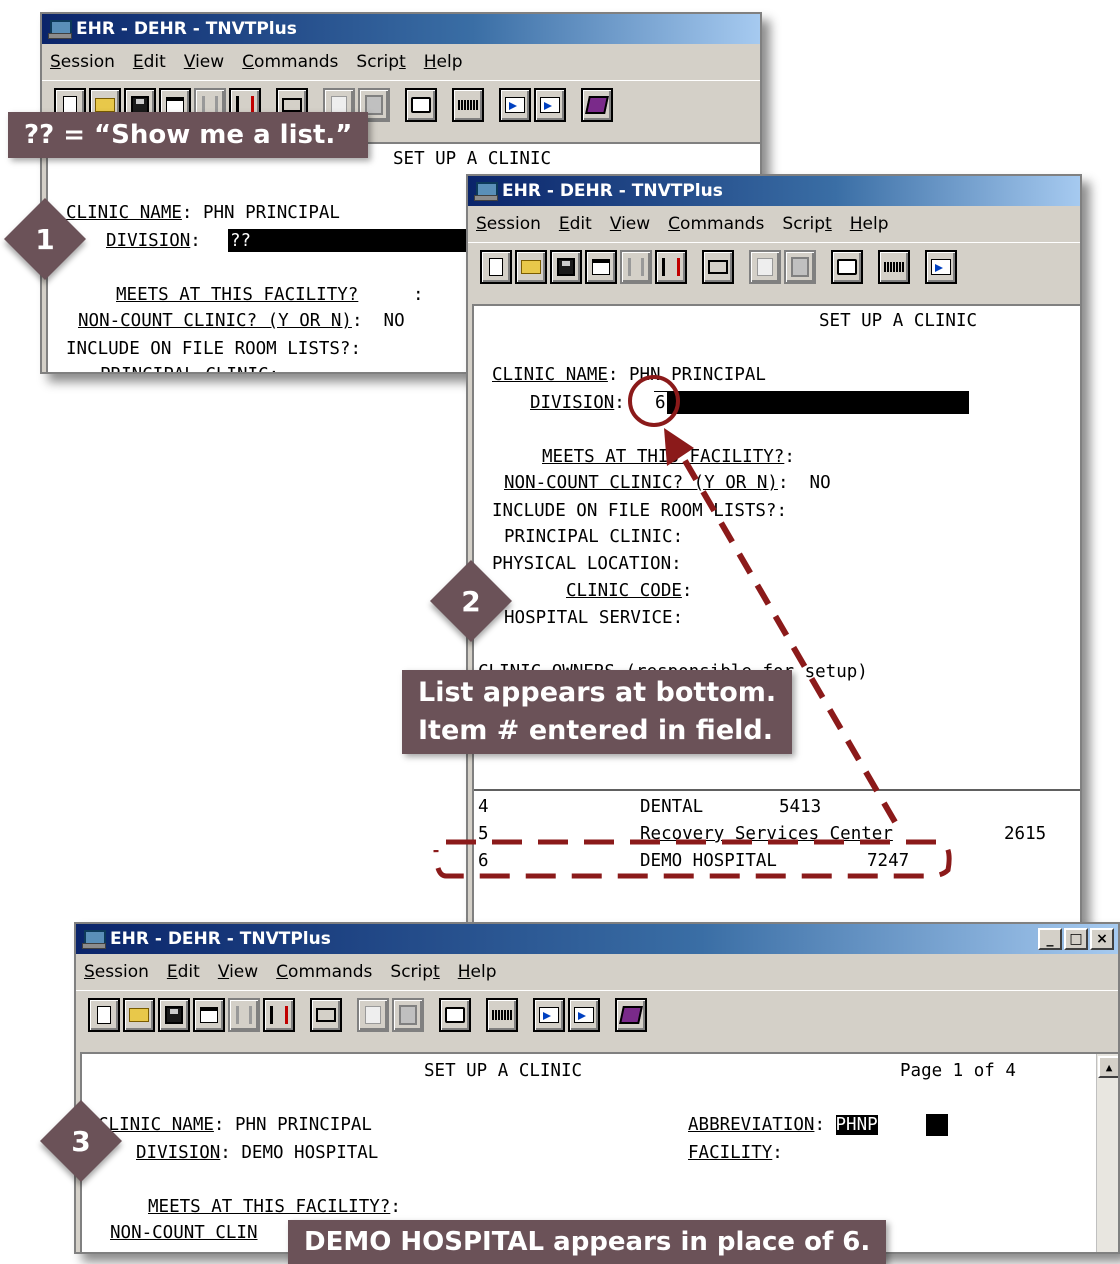 The height and width of the screenshot is (1264, 1120). What do you see at coordinates (235, 1125) in the screenshot?
I see `clinic-name-row: CLINIC NAME: PHN PRINCIPAL` at bounding box center [235, 1125].